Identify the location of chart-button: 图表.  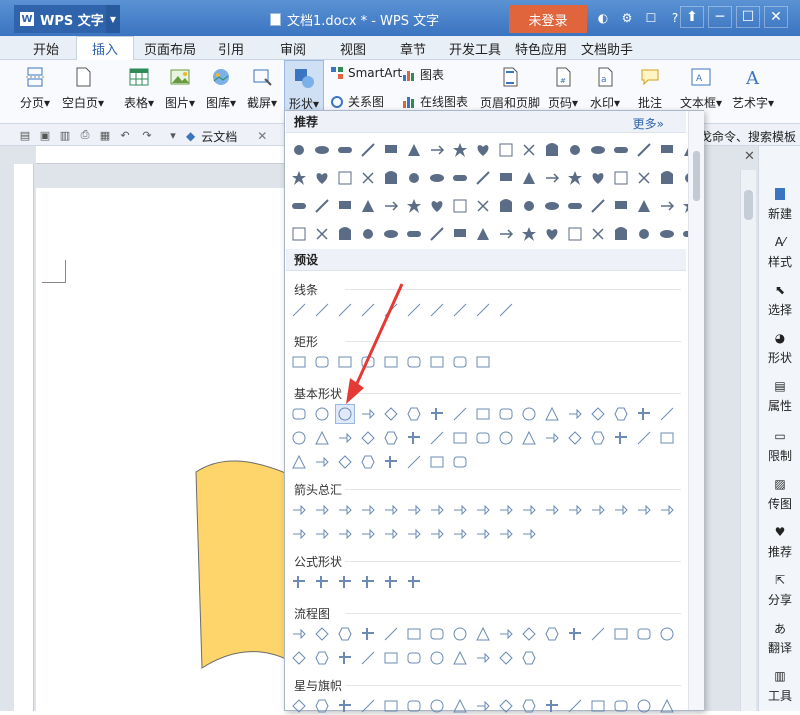
(423, 74).